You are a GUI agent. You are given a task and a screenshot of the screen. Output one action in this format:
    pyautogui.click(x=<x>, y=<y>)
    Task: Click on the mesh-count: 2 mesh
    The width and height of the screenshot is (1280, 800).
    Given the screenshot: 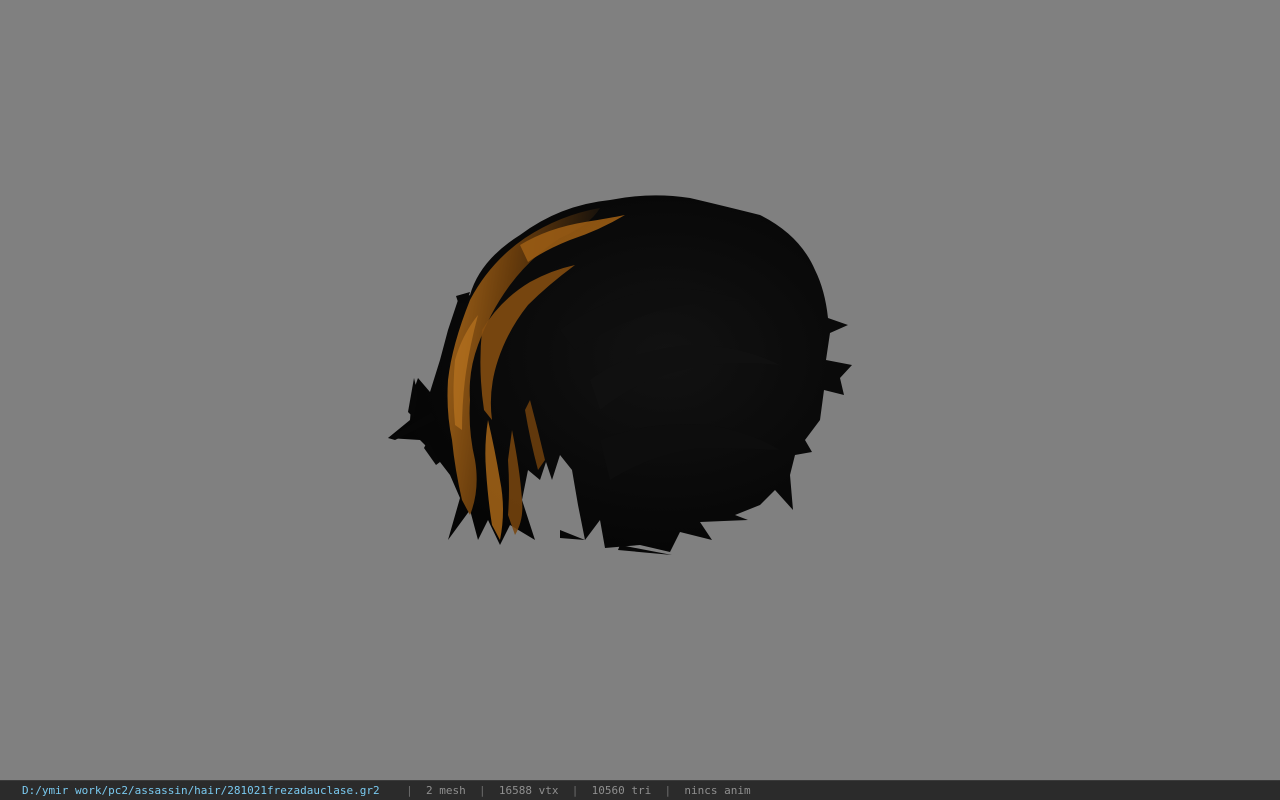 What is the action you would take?
    pyautogui.click(x=446, y=790)
    